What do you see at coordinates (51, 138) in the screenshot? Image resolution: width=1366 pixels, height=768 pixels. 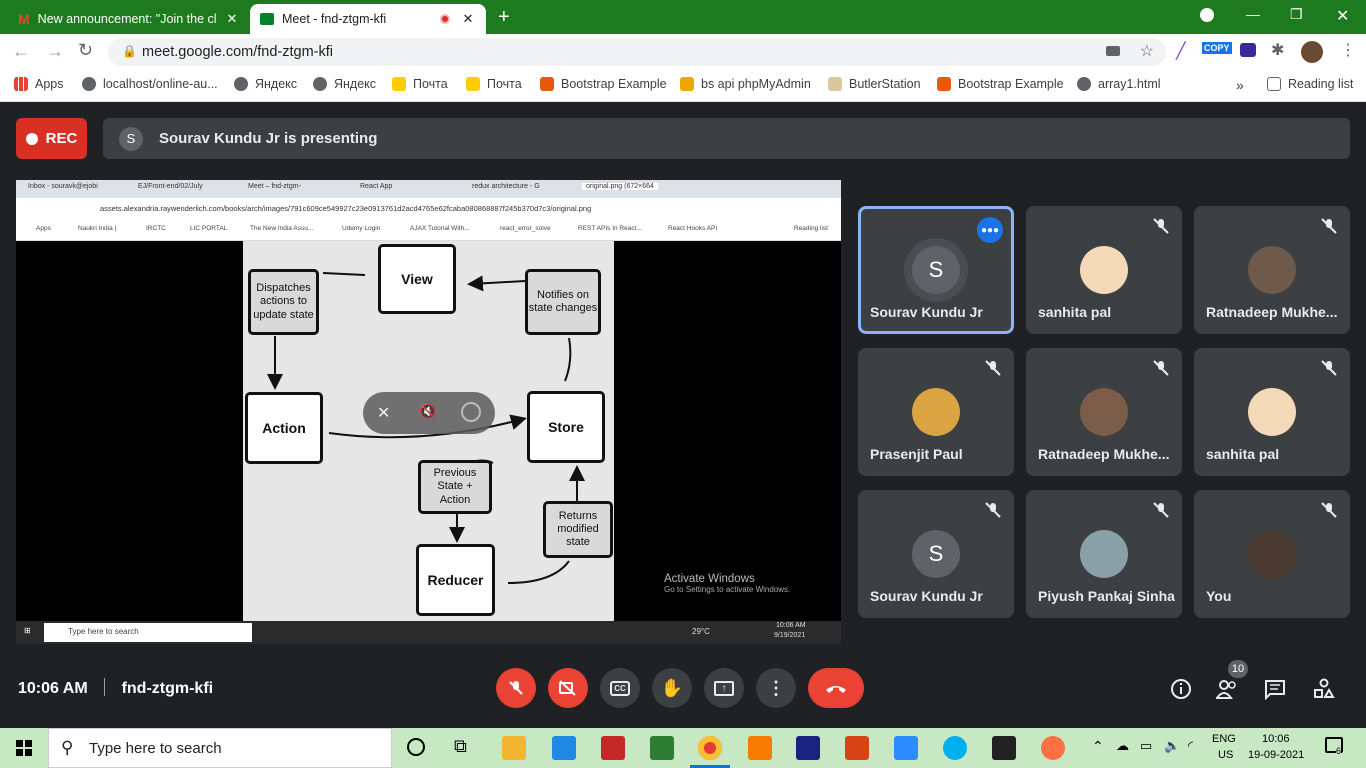 I see `recording-badge: REC` at bounding box center [51, 138].